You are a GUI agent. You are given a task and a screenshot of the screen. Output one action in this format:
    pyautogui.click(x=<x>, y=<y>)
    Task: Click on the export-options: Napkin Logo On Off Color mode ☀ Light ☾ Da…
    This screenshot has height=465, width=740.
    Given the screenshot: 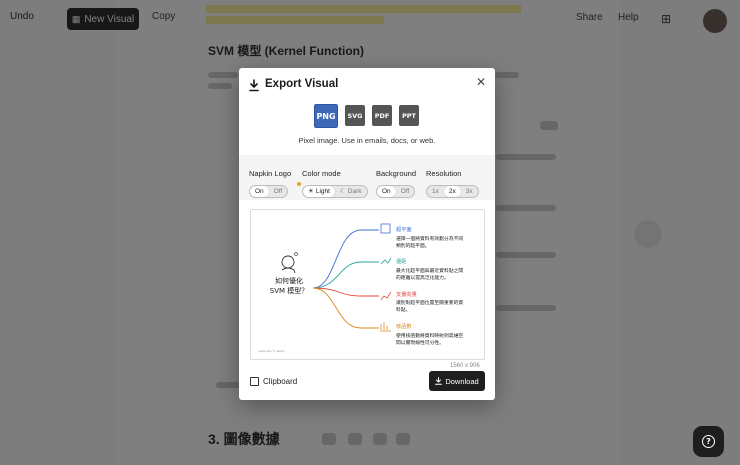 What is the action you would take?
    pyautogui.click(x=367, y=177)
    